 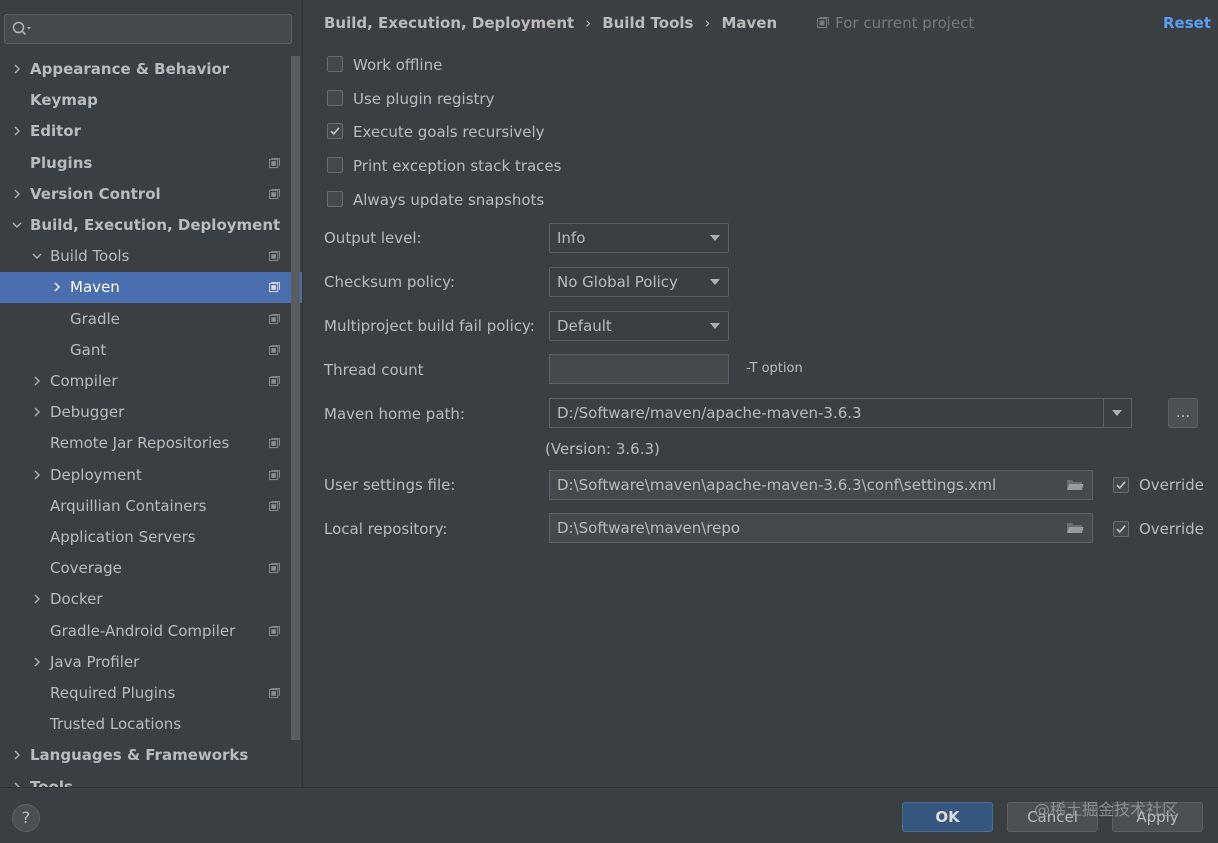 I want to click on sidebar-item-build-tools: Build Tools, so click(x=145, y=256).